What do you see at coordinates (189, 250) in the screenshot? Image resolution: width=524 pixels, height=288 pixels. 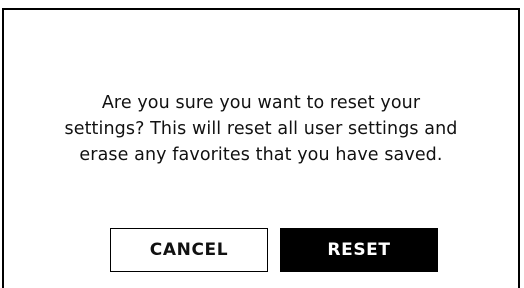 I see `cancel-button: CANCEL` at bounding box center [189, 250].